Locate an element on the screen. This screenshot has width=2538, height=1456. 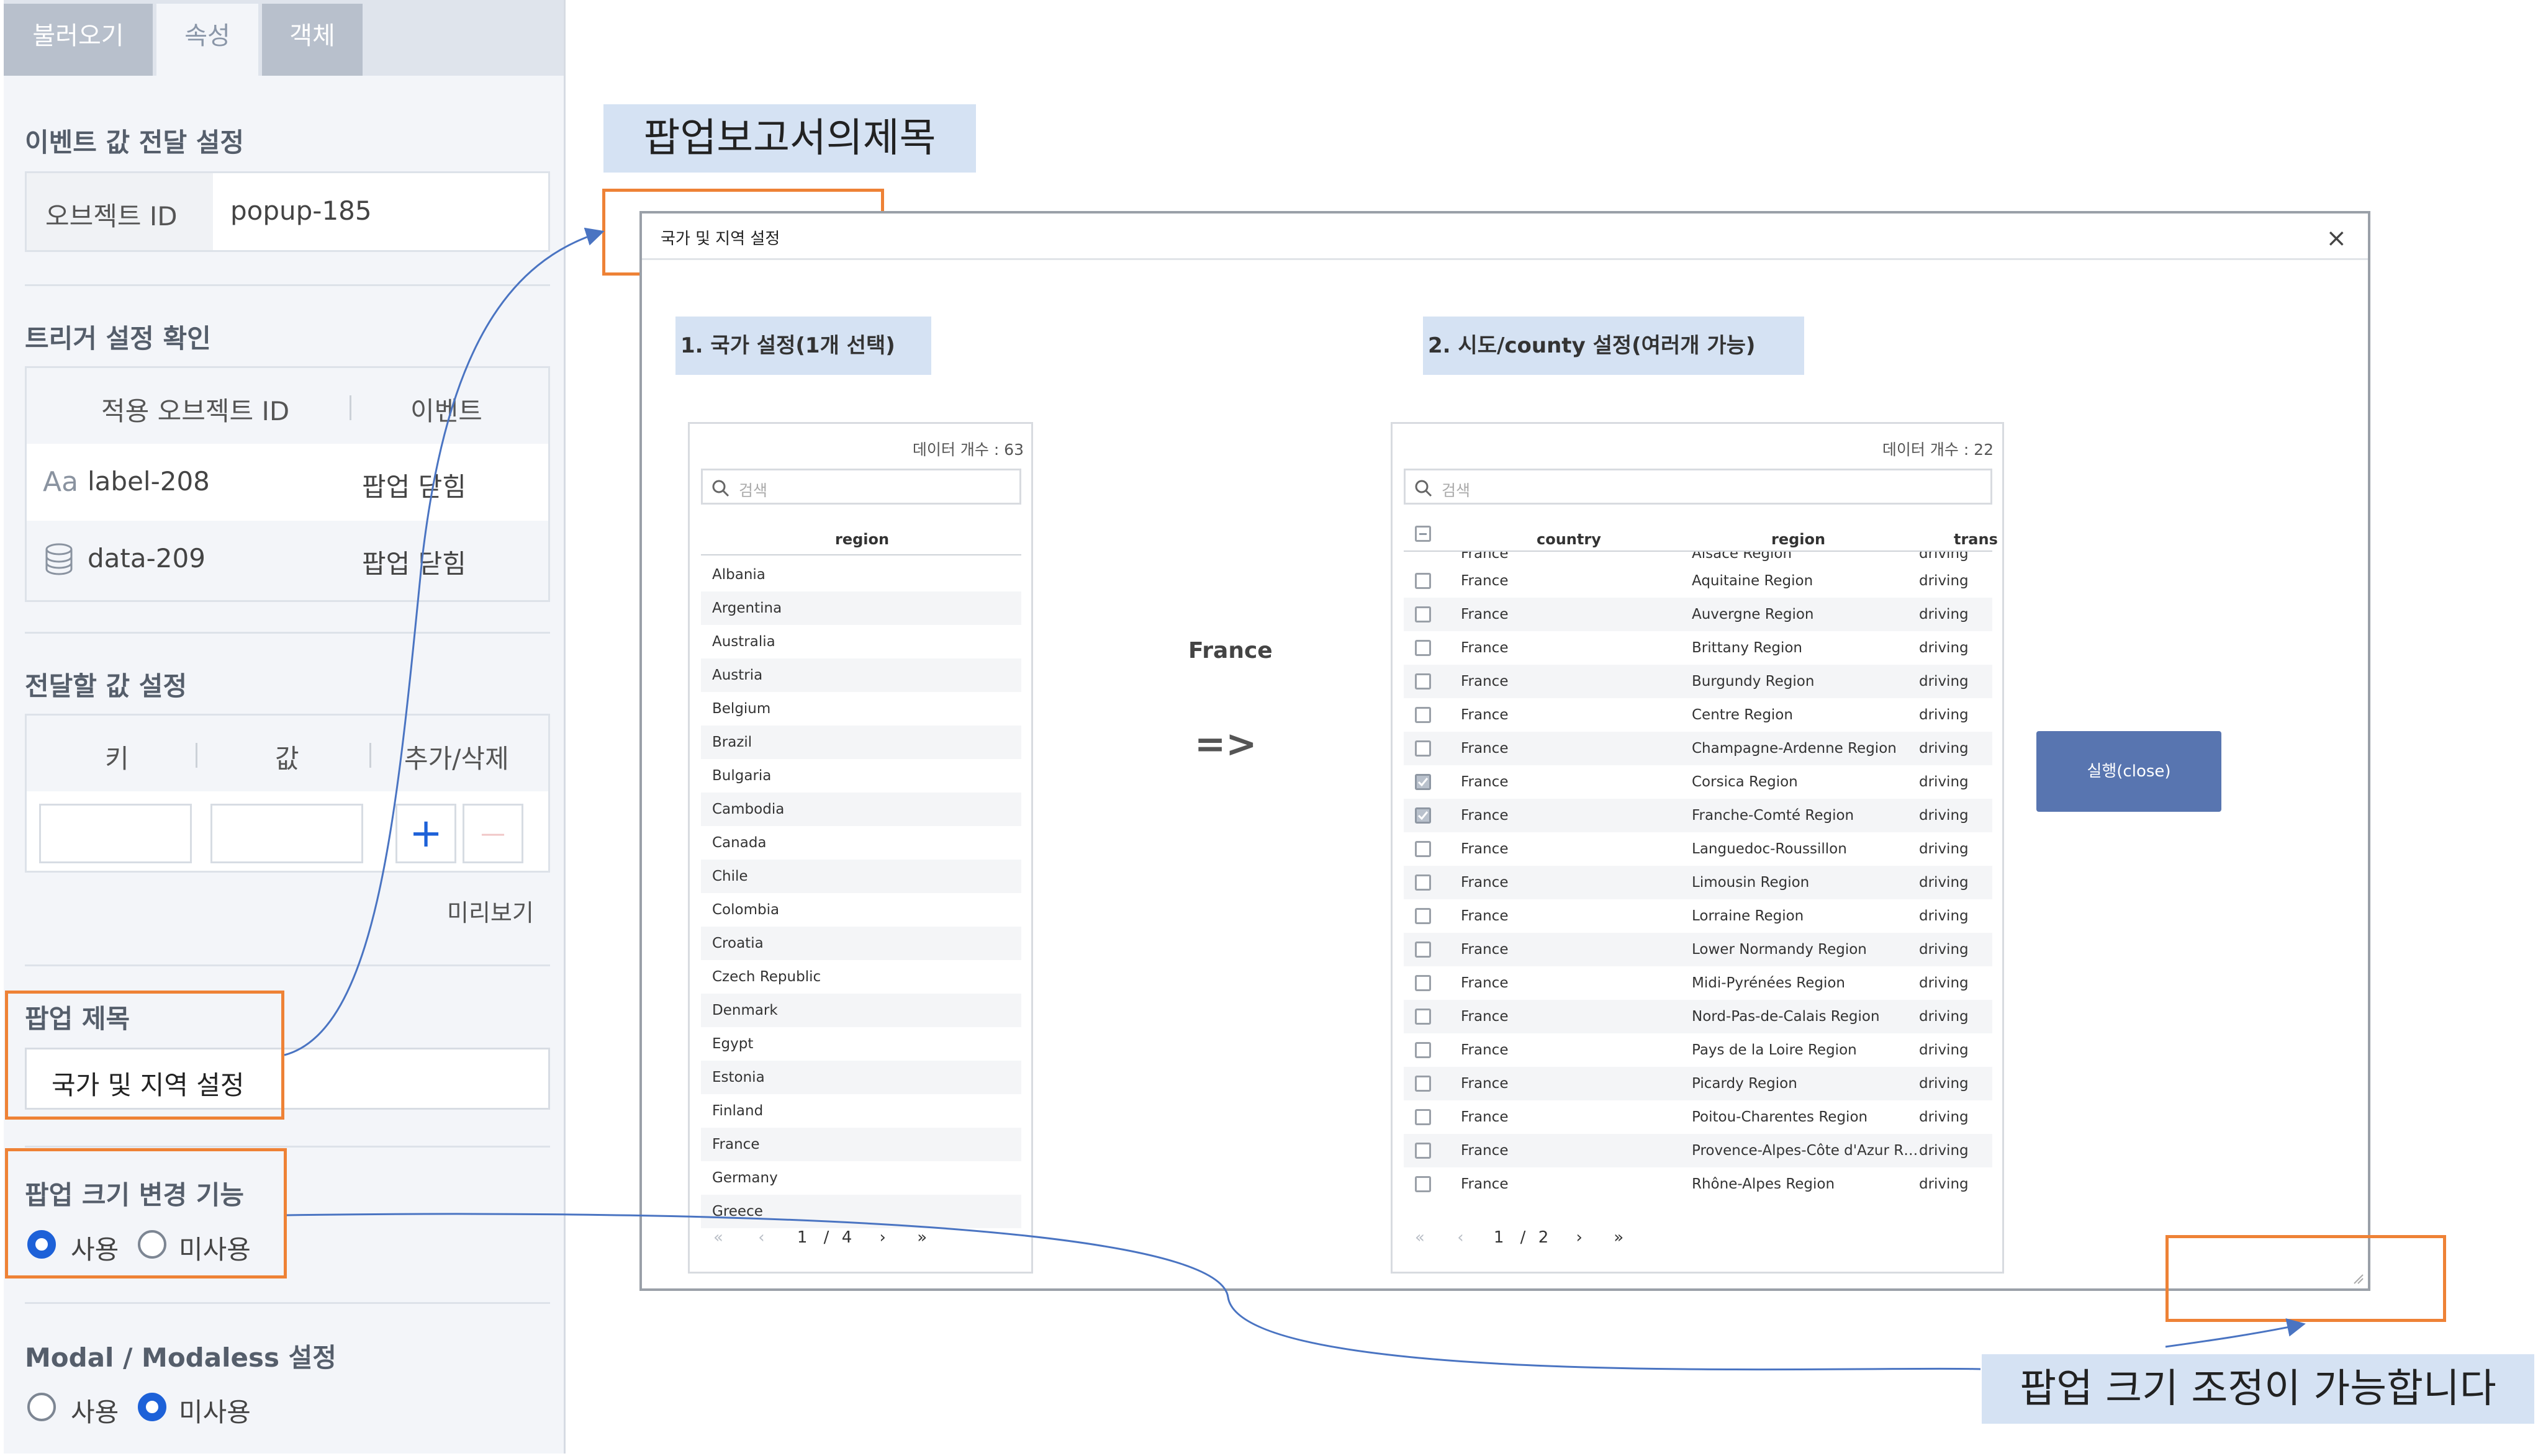
list-item: Denmark is located at coordinates (861, 1010).